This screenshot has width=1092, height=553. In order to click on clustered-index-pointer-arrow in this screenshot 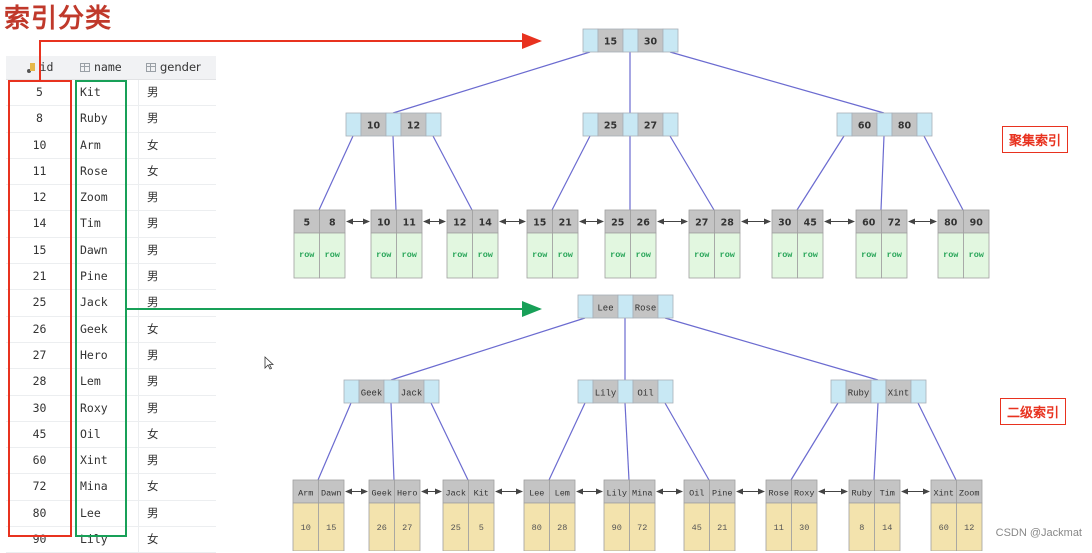, I will do `click(290, 56)`.